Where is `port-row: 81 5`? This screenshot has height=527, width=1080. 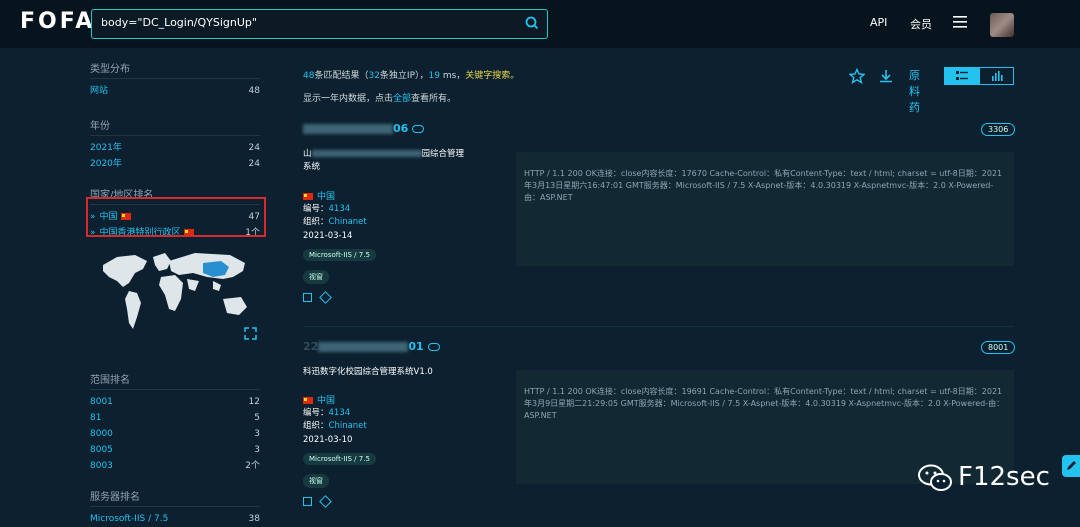
port-row: 81 5 is located at coordinates (175, 418).